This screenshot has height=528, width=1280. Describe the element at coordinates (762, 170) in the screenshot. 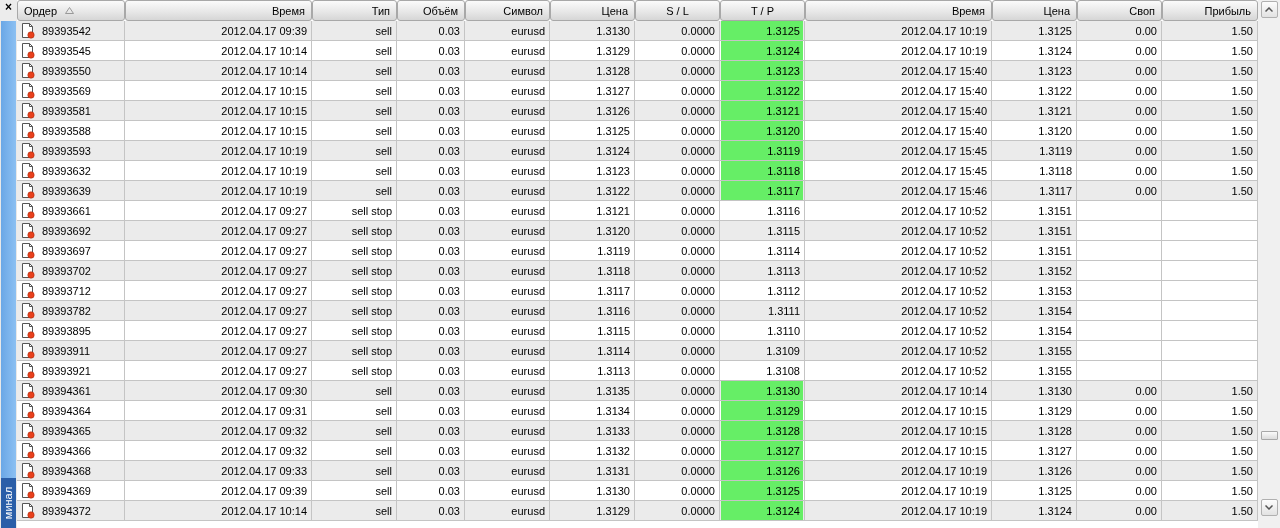

I see `table-cell: 1.3118` at that location.